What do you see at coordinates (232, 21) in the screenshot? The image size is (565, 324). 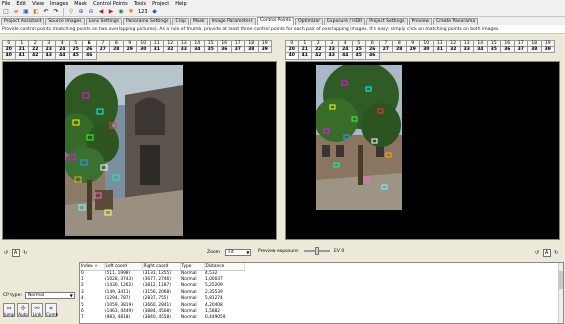 I see `tab-image-parameters: Image Parameters` at bounding box center [232, 21].